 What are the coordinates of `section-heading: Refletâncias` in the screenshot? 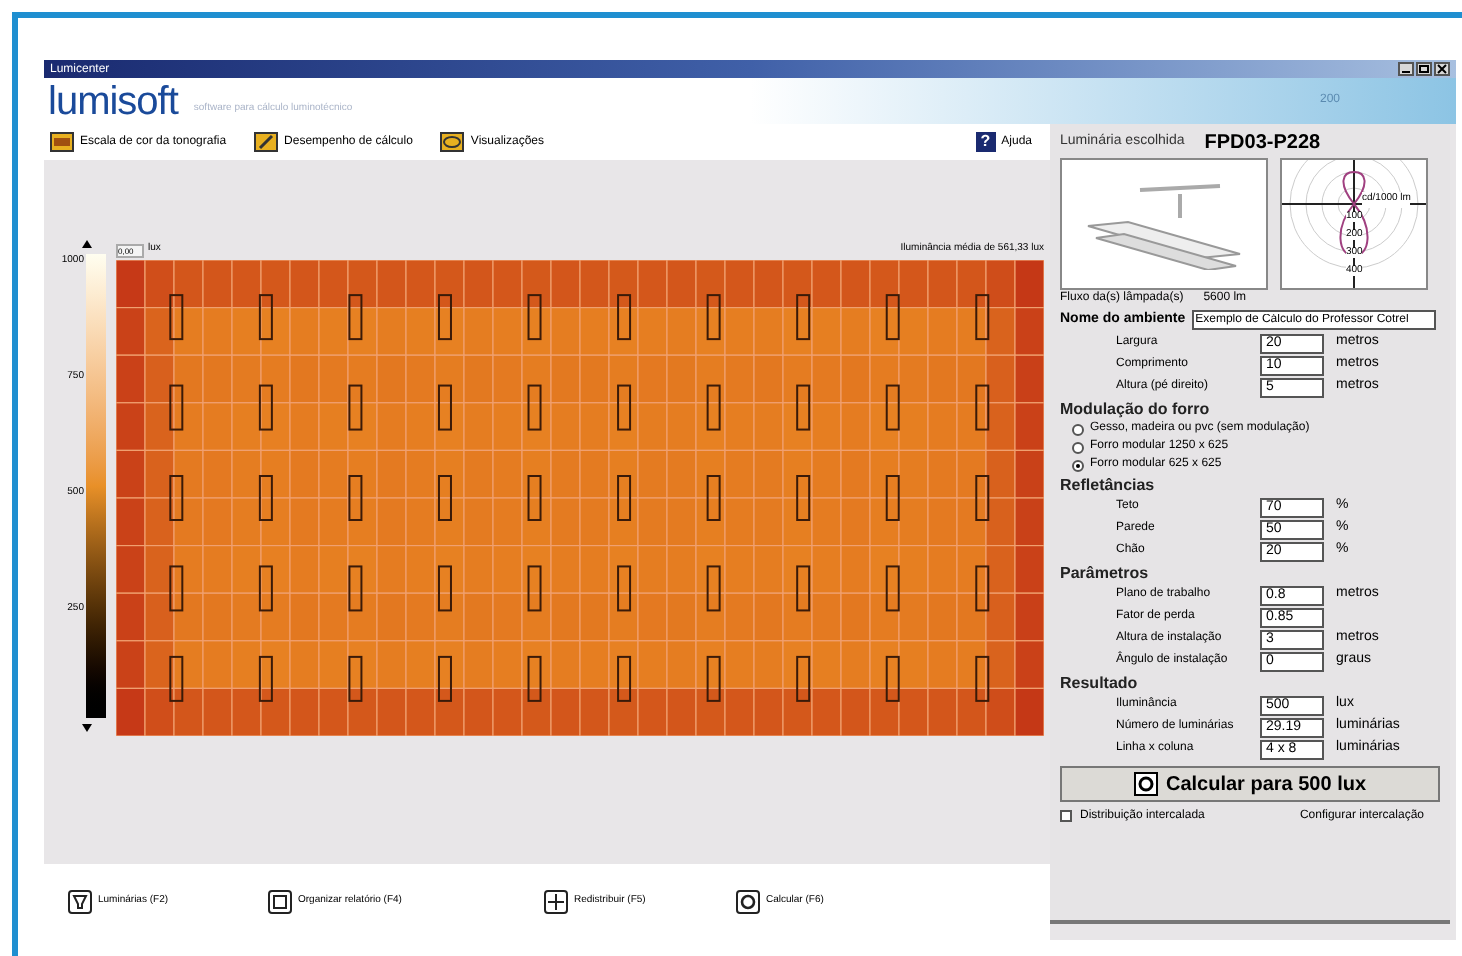 It's located at (1108, 485).